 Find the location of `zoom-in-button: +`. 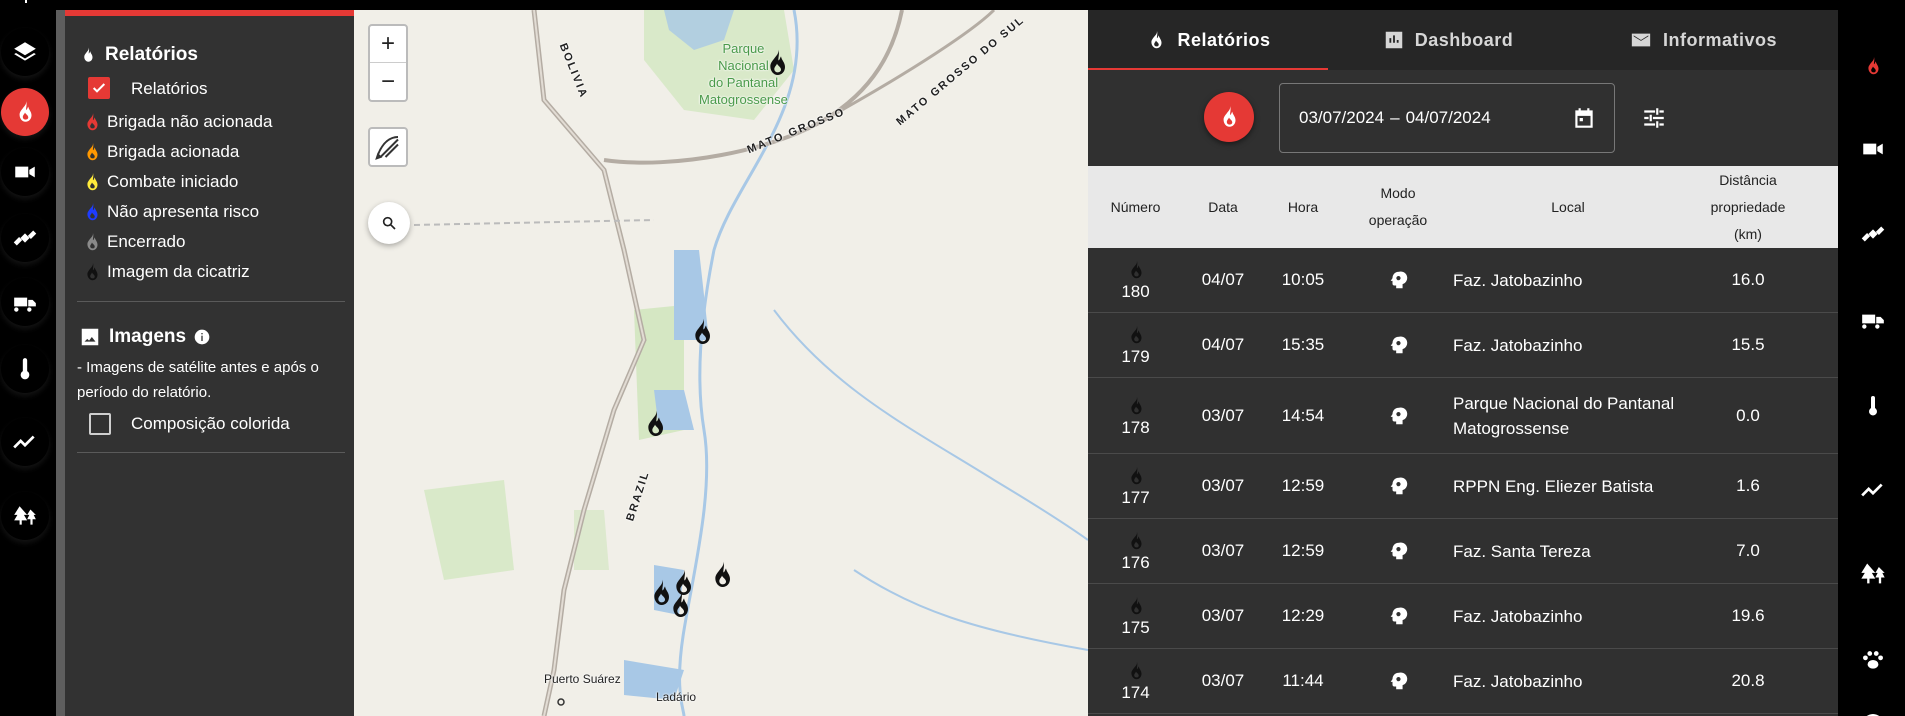

zoom-in-button: + is located at coordinates (388, 44).